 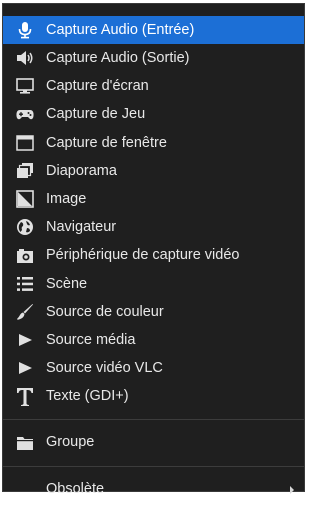 I want to click on monitor-icon, so click(x=25, y=86).